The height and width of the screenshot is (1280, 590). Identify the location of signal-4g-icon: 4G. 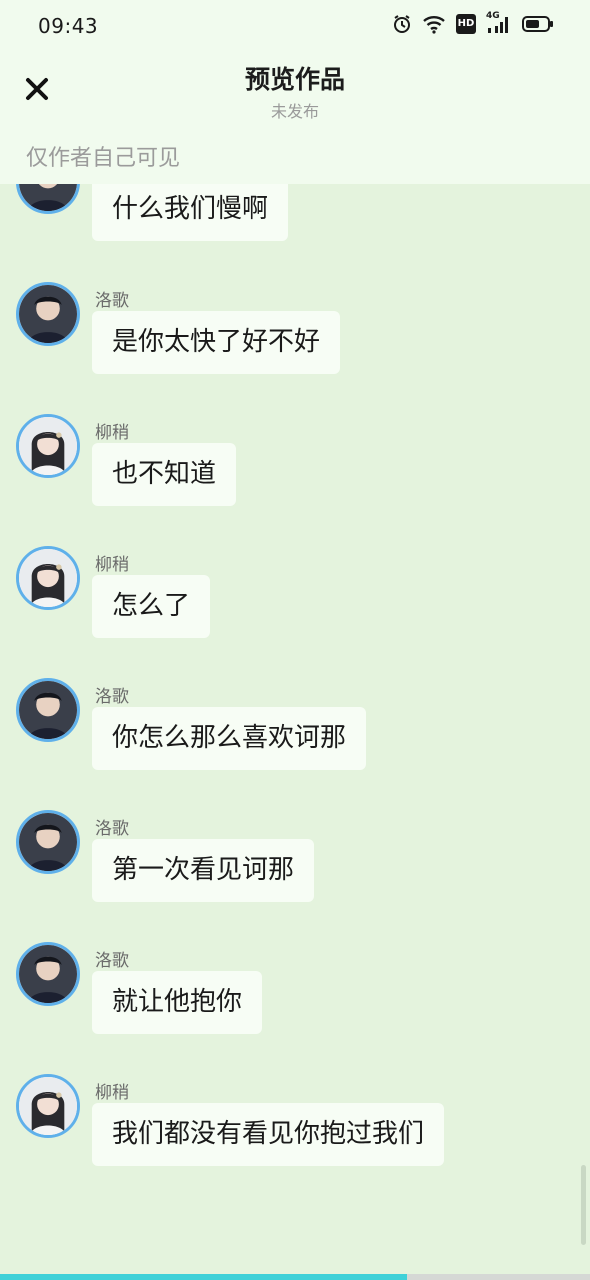
(499, 22).